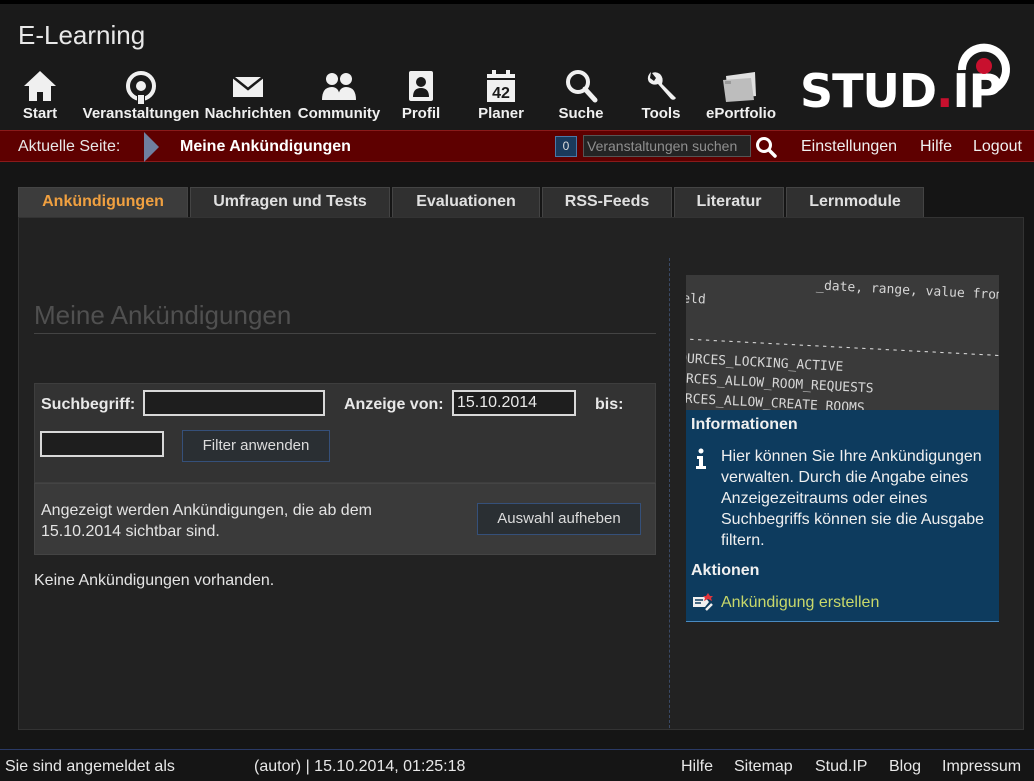 This screenshot has height=781, width=1034. What do you see at coordinates (90, 766) in the screenshot?
I see `footer-logged-in-text: Sie sind angemeldet als` at bounding box center [90, 766].